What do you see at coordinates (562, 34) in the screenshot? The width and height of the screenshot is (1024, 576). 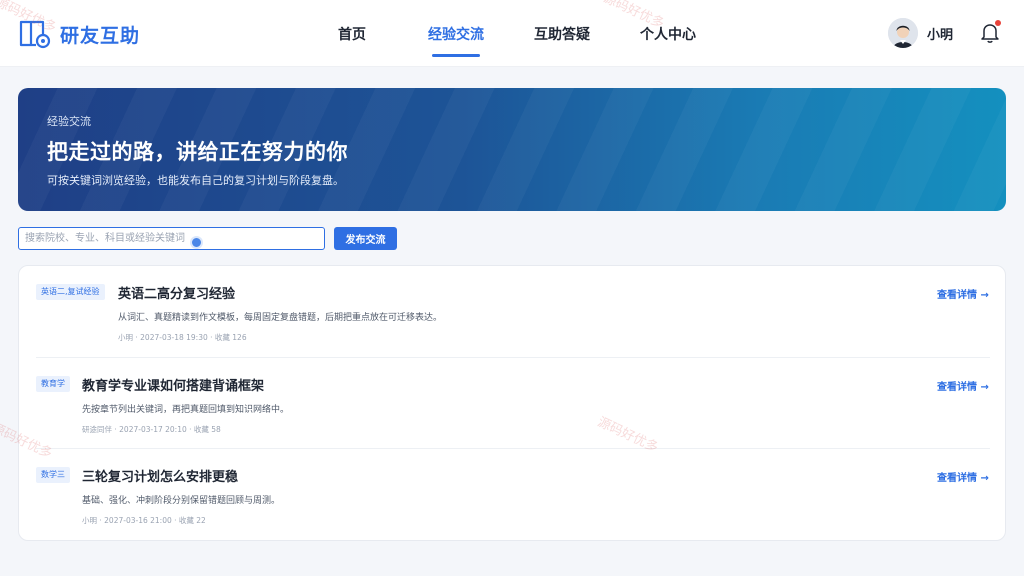 I see `nav-qa: 互助答疑` at bounding box center [562, 34].